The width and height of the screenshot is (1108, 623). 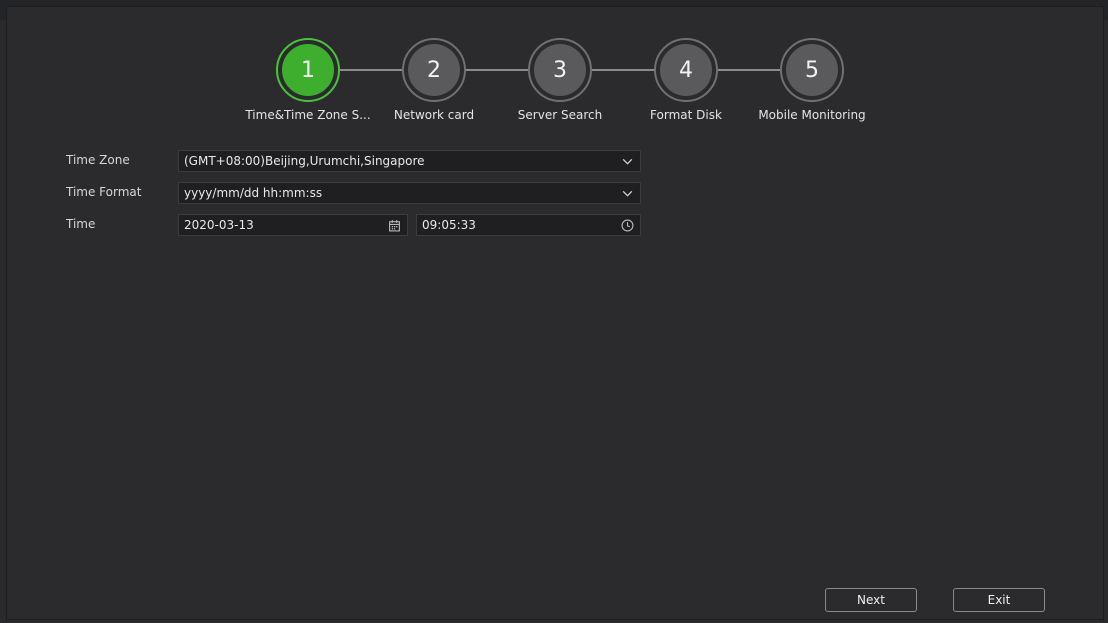 What do you see at coordinates (293, 225) in the screenshot?
I see `date-input: 2020-03-13` at bounding box center [293, 225].